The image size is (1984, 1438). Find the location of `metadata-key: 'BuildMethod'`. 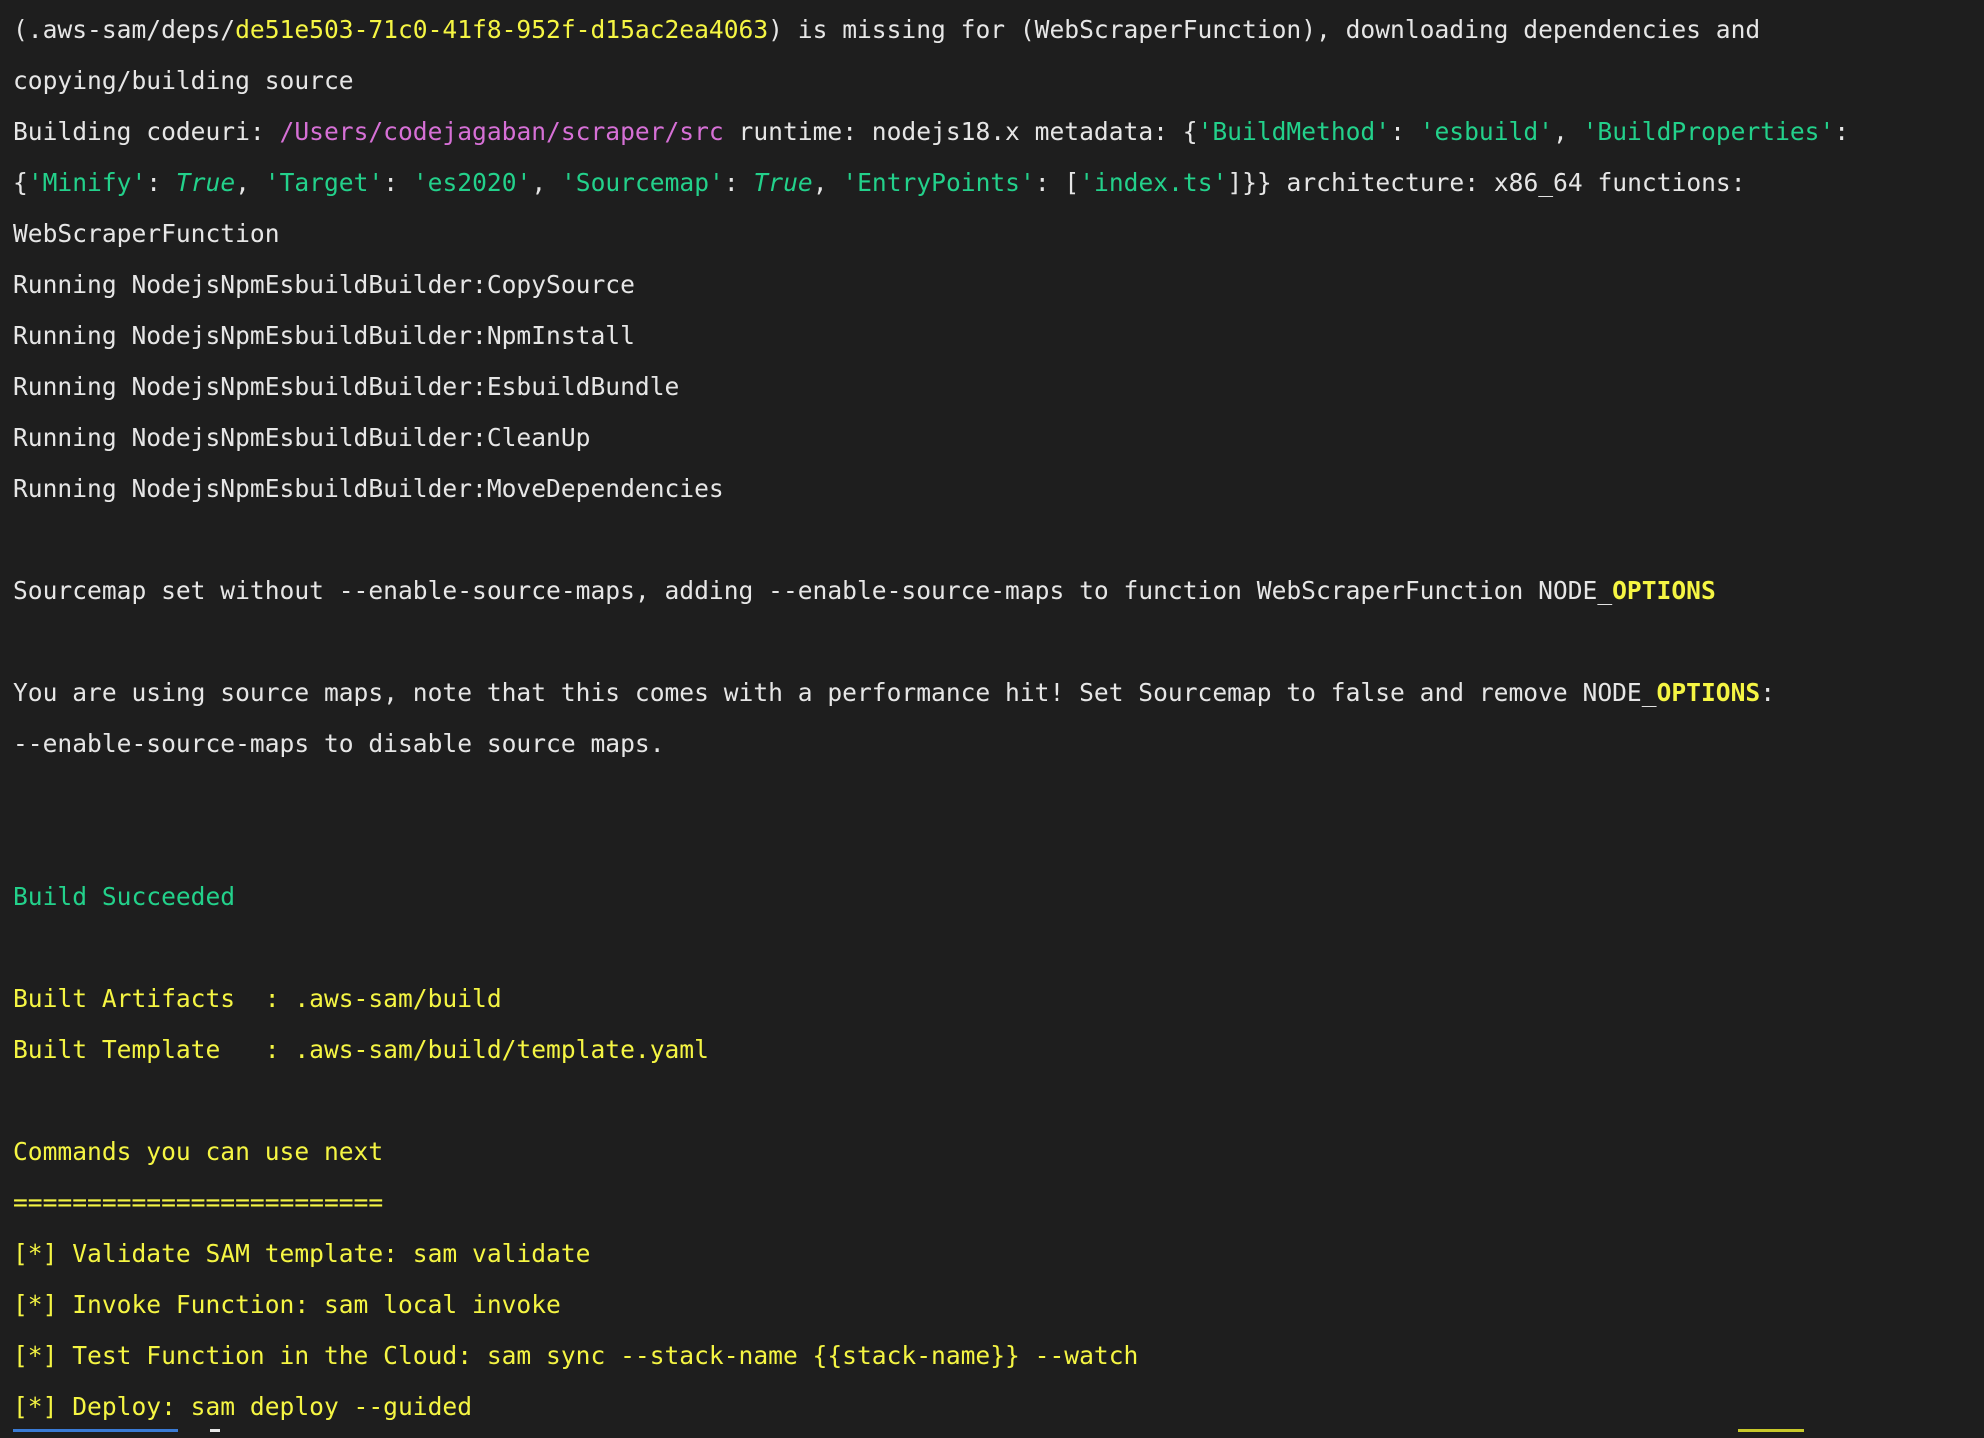

metadata-key: 'BuildMethod' is located at coordinates (1294, 131).